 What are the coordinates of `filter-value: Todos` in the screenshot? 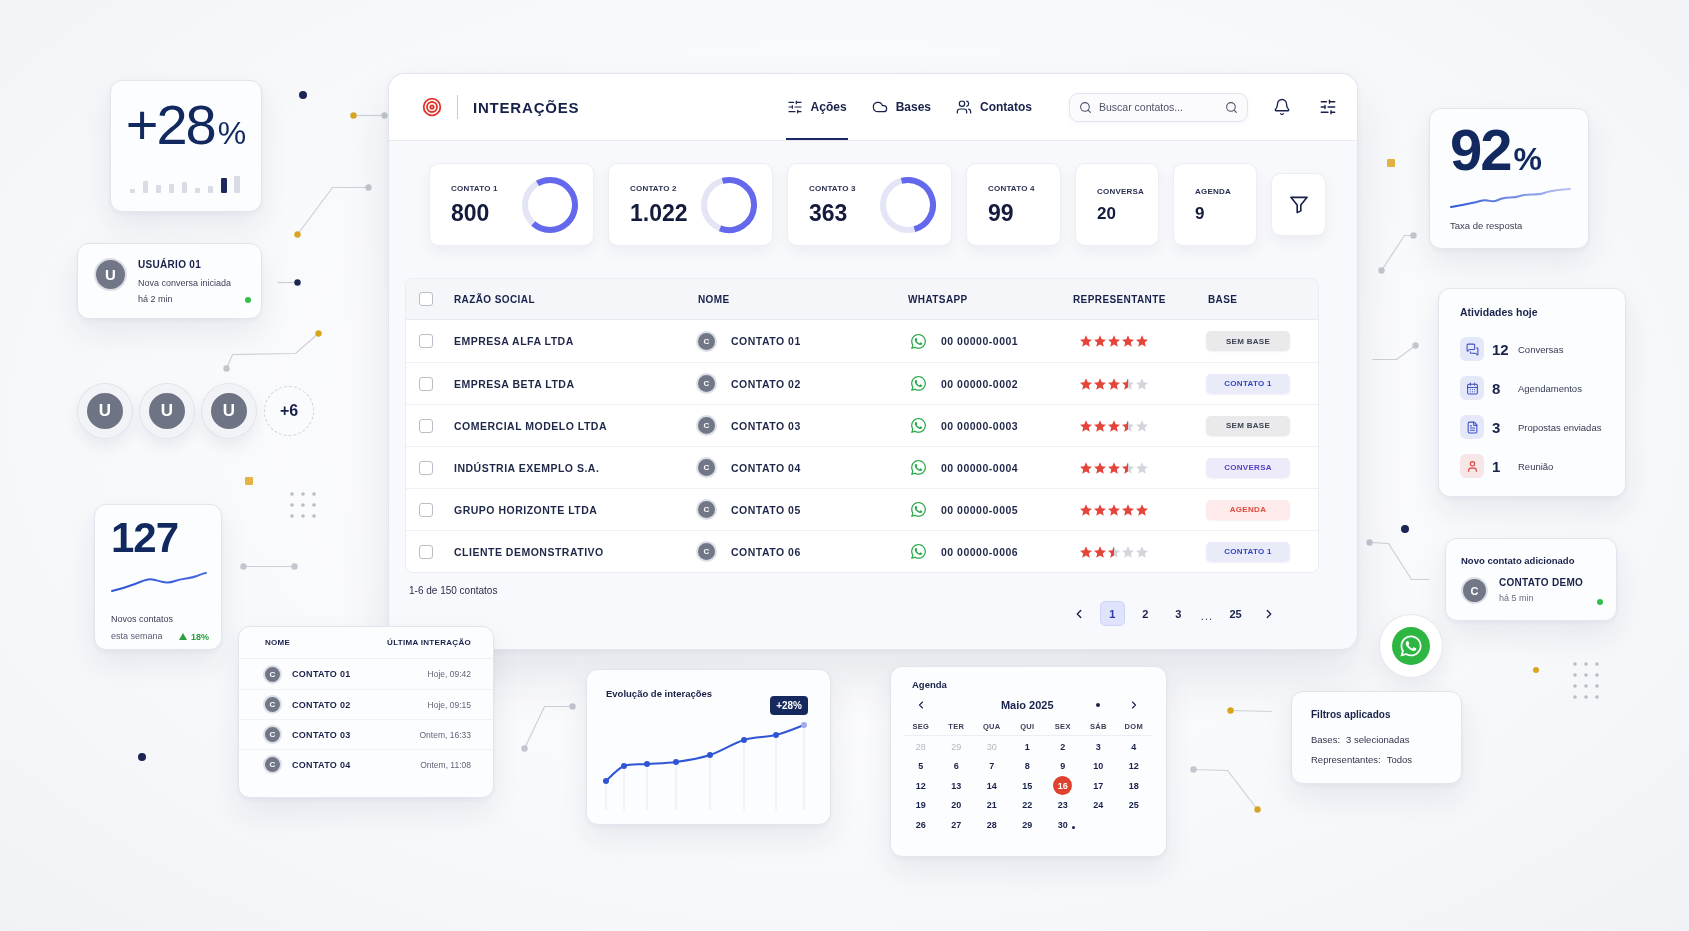 It's located at (1399, 759).